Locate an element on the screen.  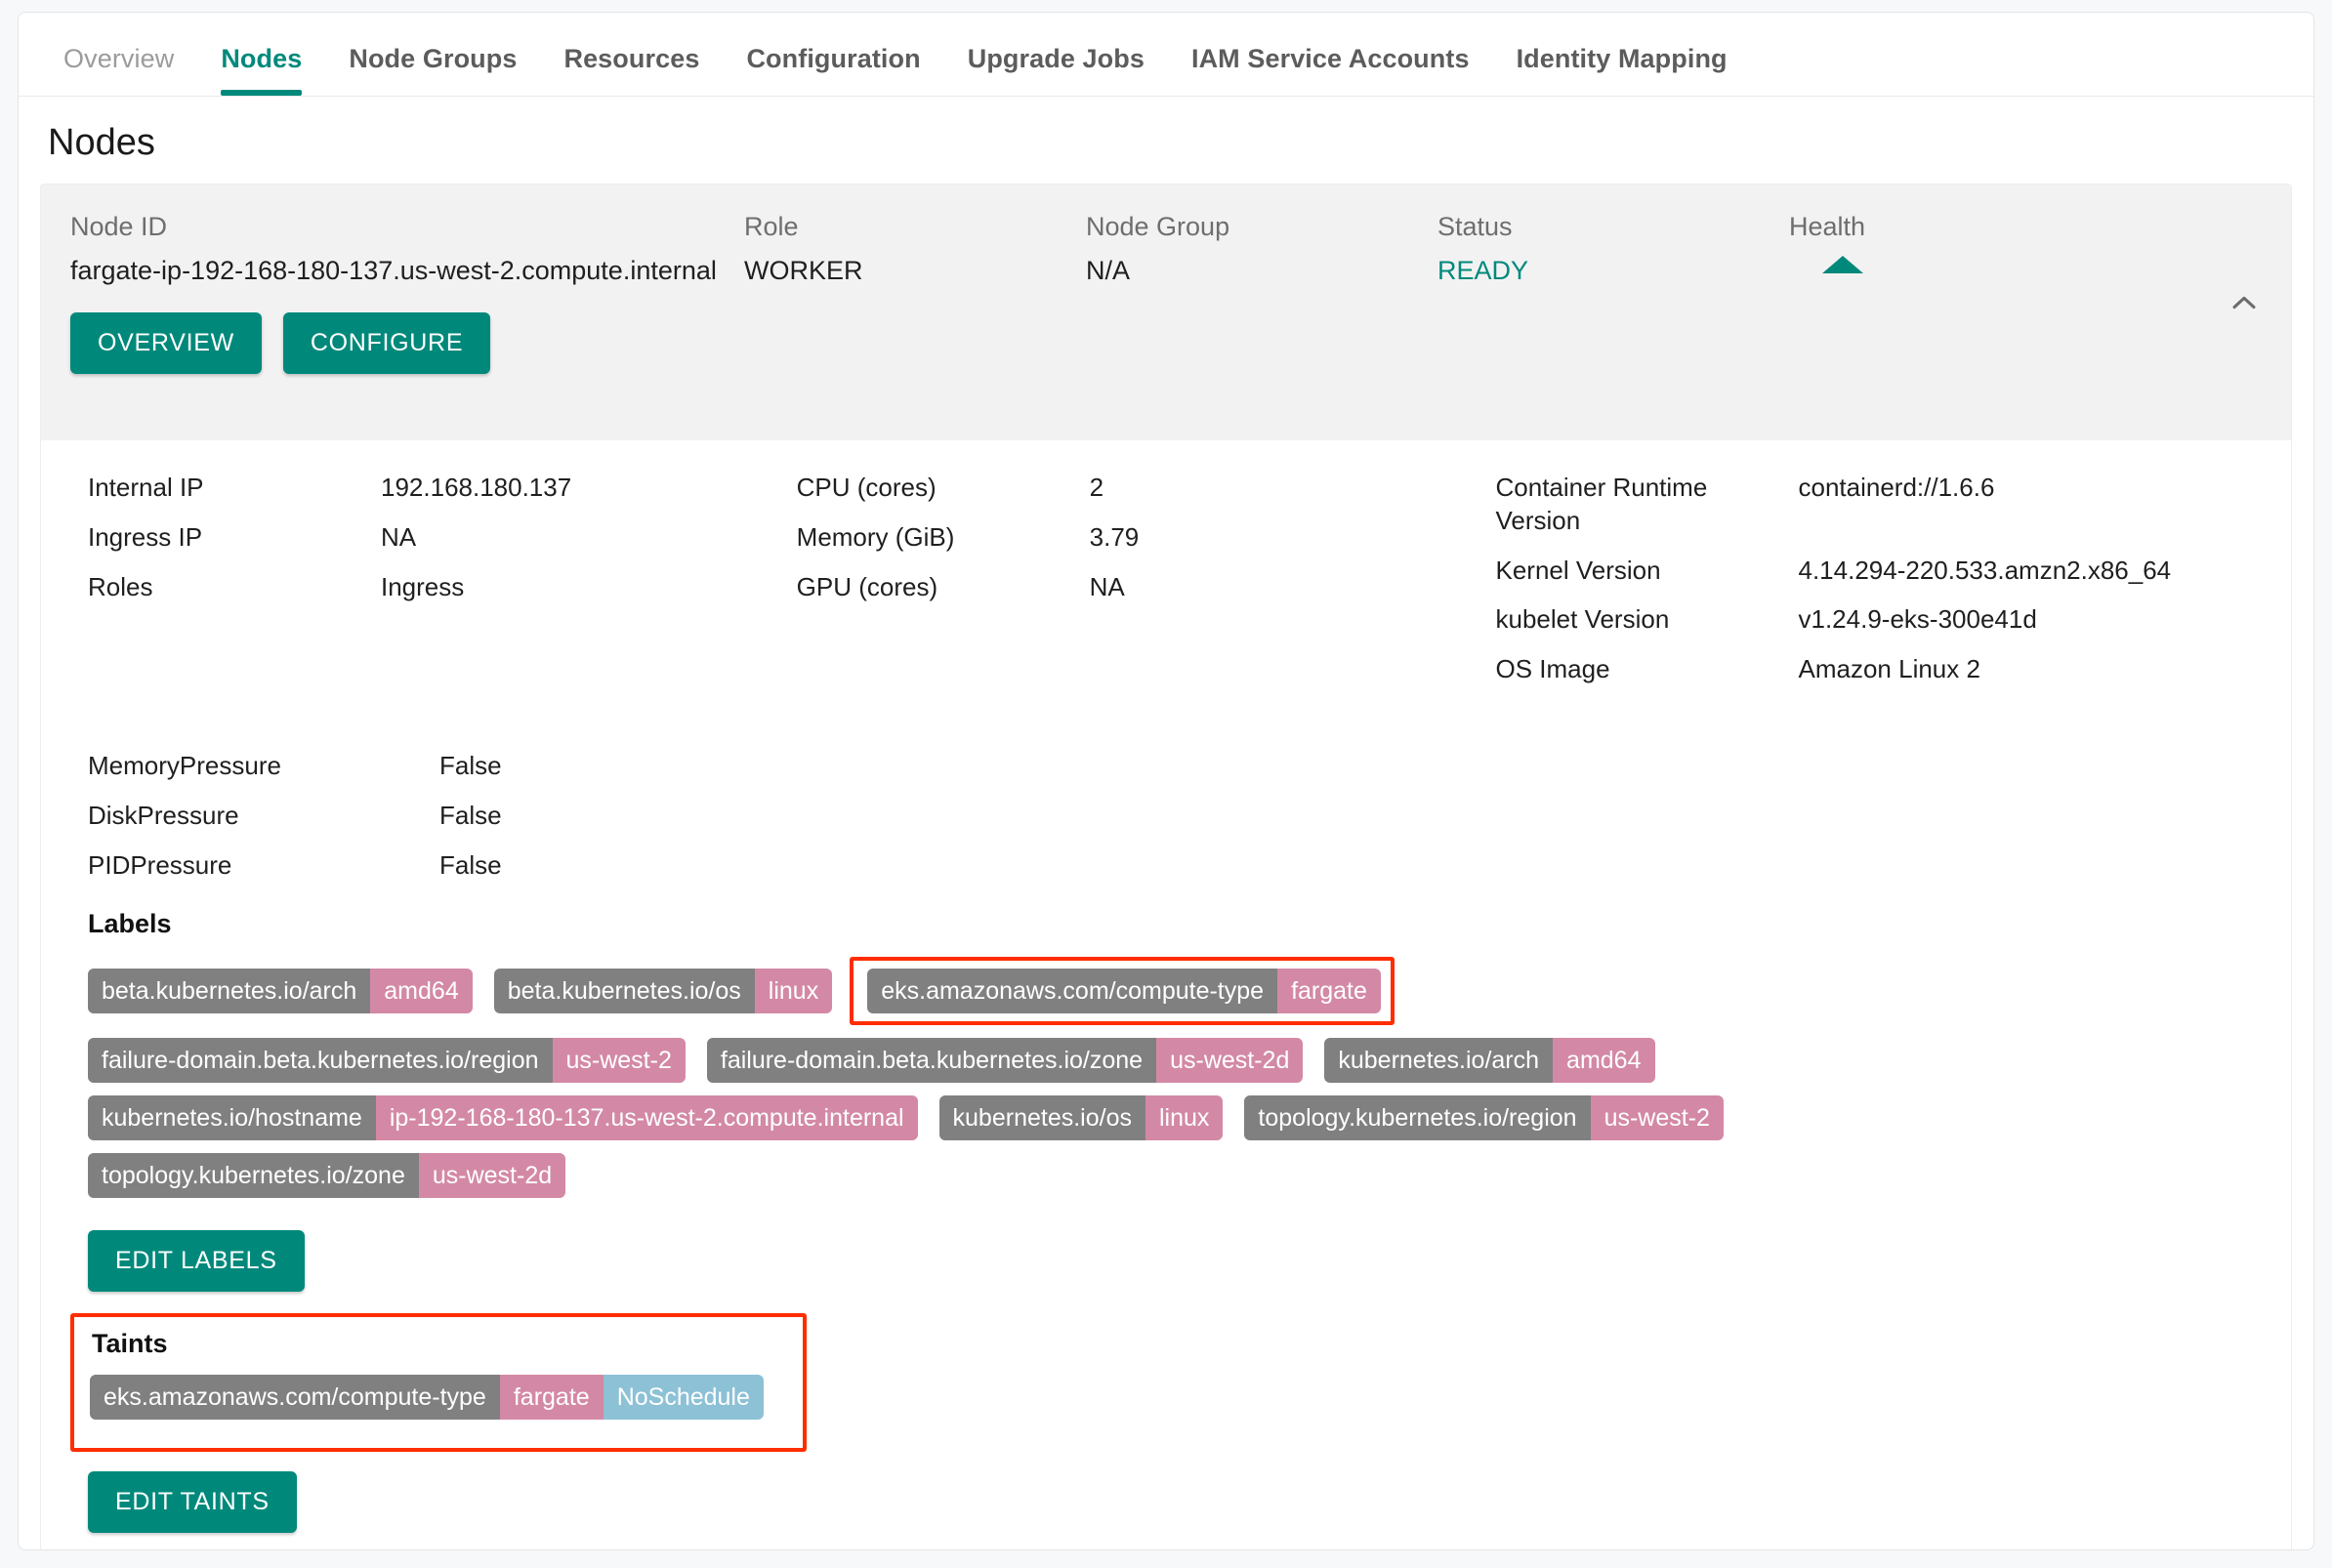
chip-key: topology.kubernetes.io/region is located at coordinates (1417, 1118).